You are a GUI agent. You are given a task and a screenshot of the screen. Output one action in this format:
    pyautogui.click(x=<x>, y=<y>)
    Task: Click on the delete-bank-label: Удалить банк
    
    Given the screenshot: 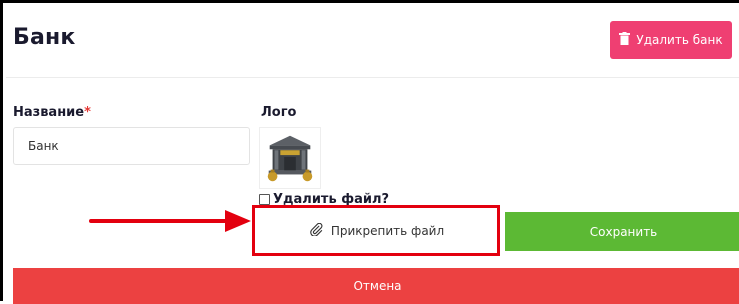 What is the action you would take?
    pyautogui.click(x=679, y=40)
    